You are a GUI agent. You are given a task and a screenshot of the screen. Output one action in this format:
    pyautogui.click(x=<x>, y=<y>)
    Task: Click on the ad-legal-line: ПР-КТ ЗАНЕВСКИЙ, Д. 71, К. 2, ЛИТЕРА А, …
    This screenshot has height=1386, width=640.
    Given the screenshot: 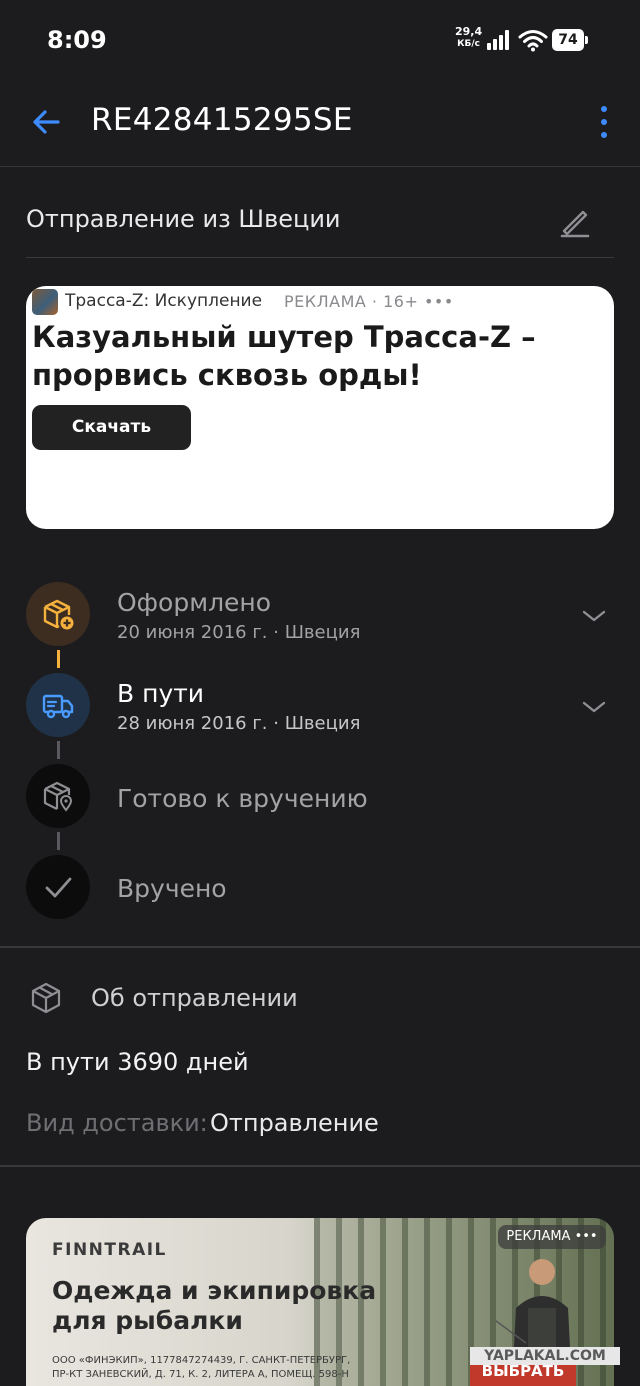 What is the action you would take?
    pyautogui.click(x=200, y=1374)
    